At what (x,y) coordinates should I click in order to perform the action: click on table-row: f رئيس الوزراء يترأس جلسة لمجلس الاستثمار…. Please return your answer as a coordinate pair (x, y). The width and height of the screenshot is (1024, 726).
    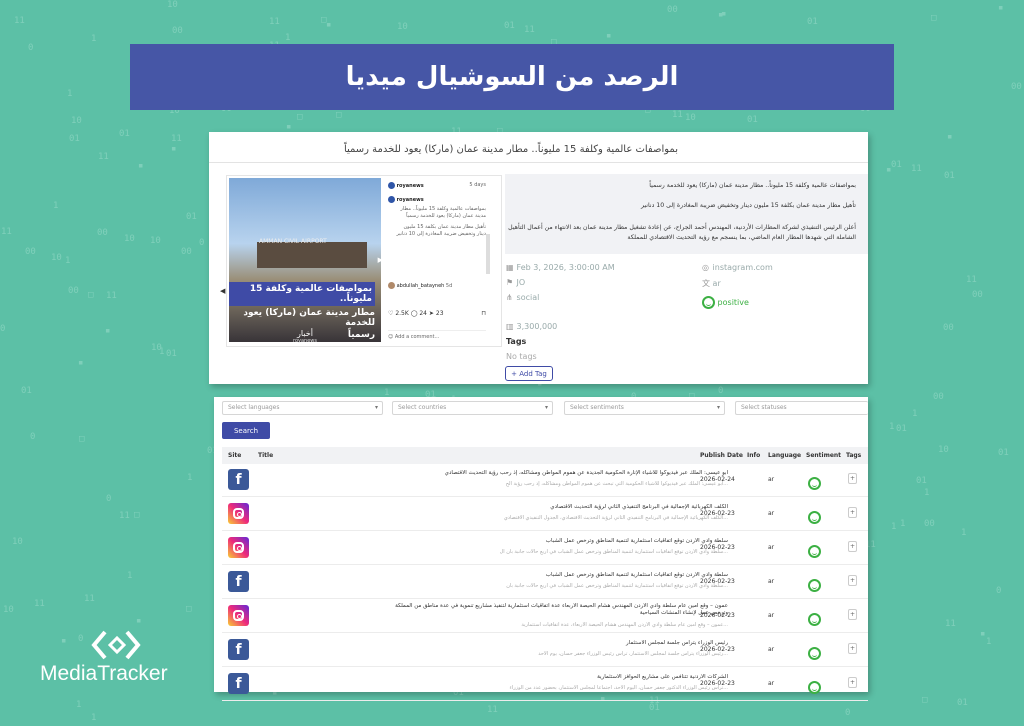
    Looking at the image, I should click on (545, 650).